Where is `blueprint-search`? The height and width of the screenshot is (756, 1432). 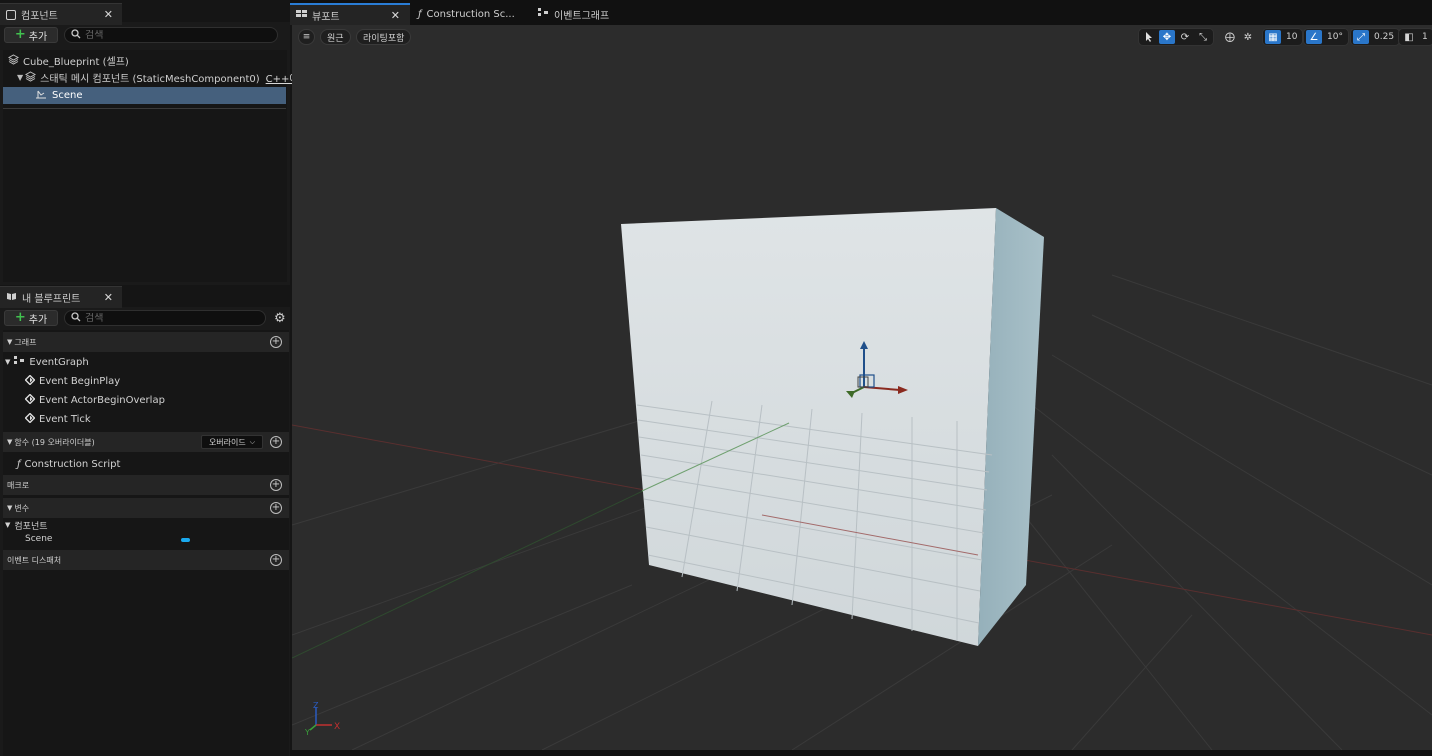
blueprint-search is located at coordinates (165, 318).